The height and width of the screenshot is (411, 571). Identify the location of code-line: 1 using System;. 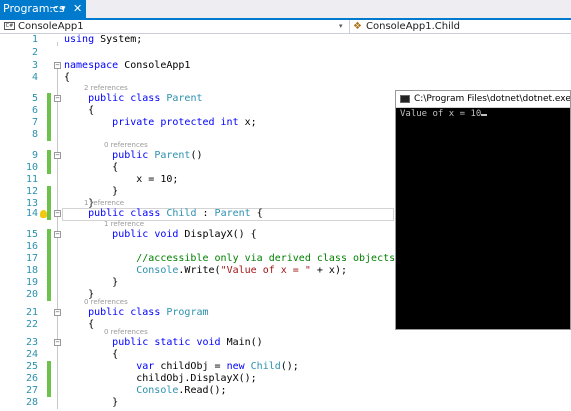
(285, 40).